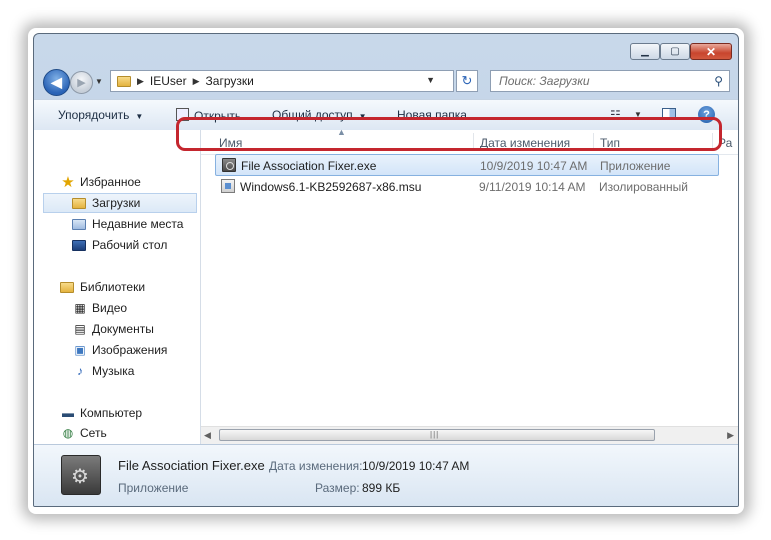 This screenshot has height=540, width=771. What do you see at coordinates (229, 165) in the screenshot?
I see `exe-file-icon` at bounding box center [229, 165].